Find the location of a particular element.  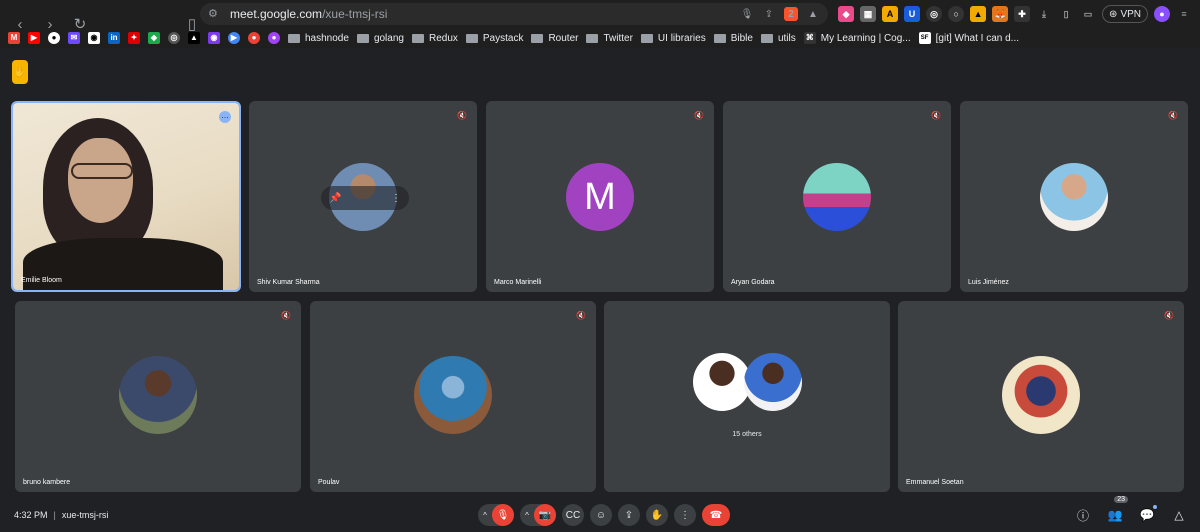

download-icon: ⤓ is located at coordinates (1044, 14).